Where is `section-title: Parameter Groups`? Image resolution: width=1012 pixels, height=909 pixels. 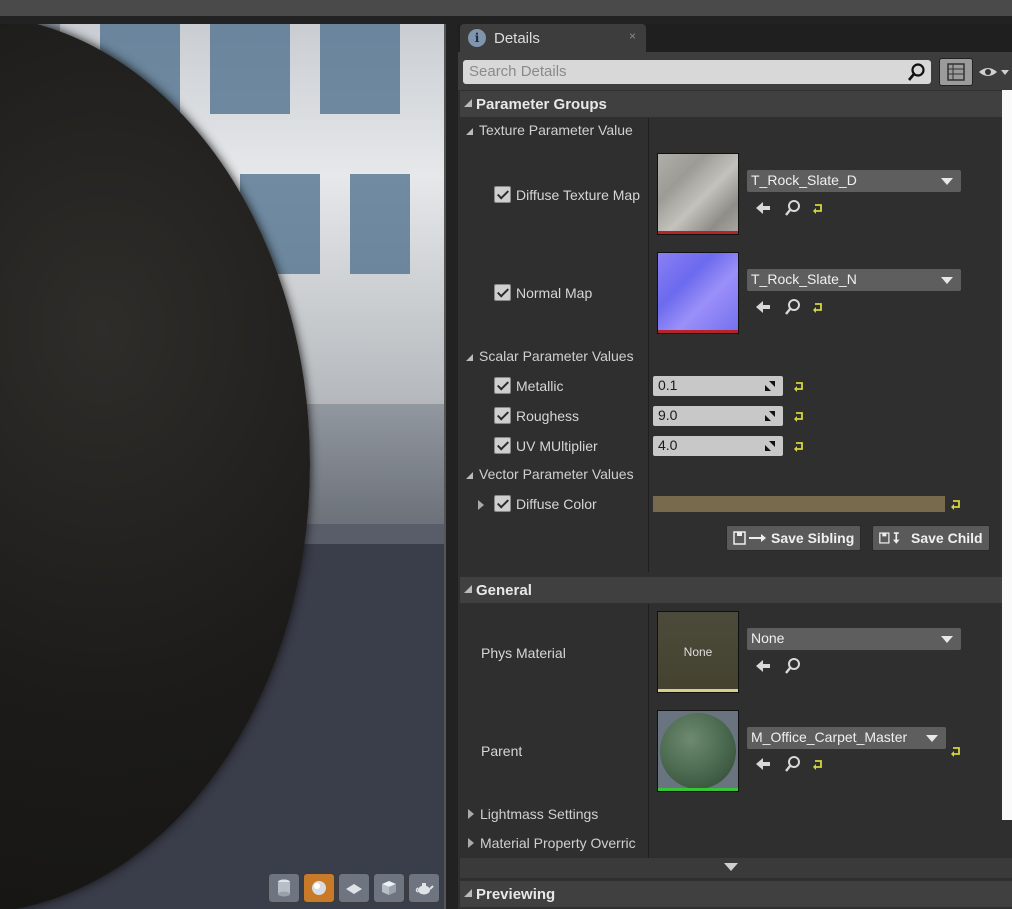
section-title: Parameter Groups is located at coordinates (541, 104).